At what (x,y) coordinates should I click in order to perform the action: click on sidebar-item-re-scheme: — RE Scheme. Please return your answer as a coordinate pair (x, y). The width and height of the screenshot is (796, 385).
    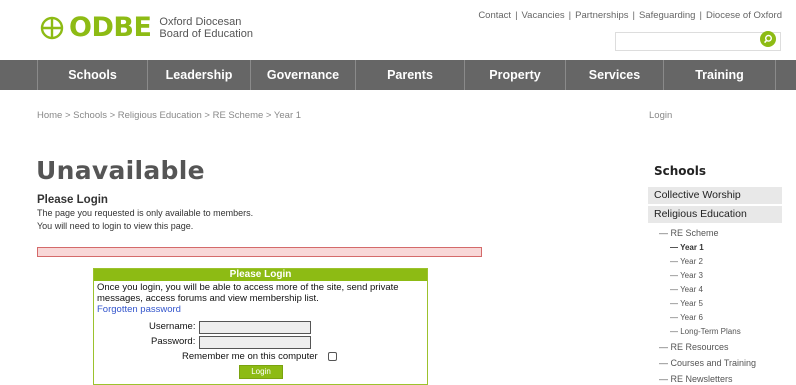
    Looking at the image, I should click on (689, 233).